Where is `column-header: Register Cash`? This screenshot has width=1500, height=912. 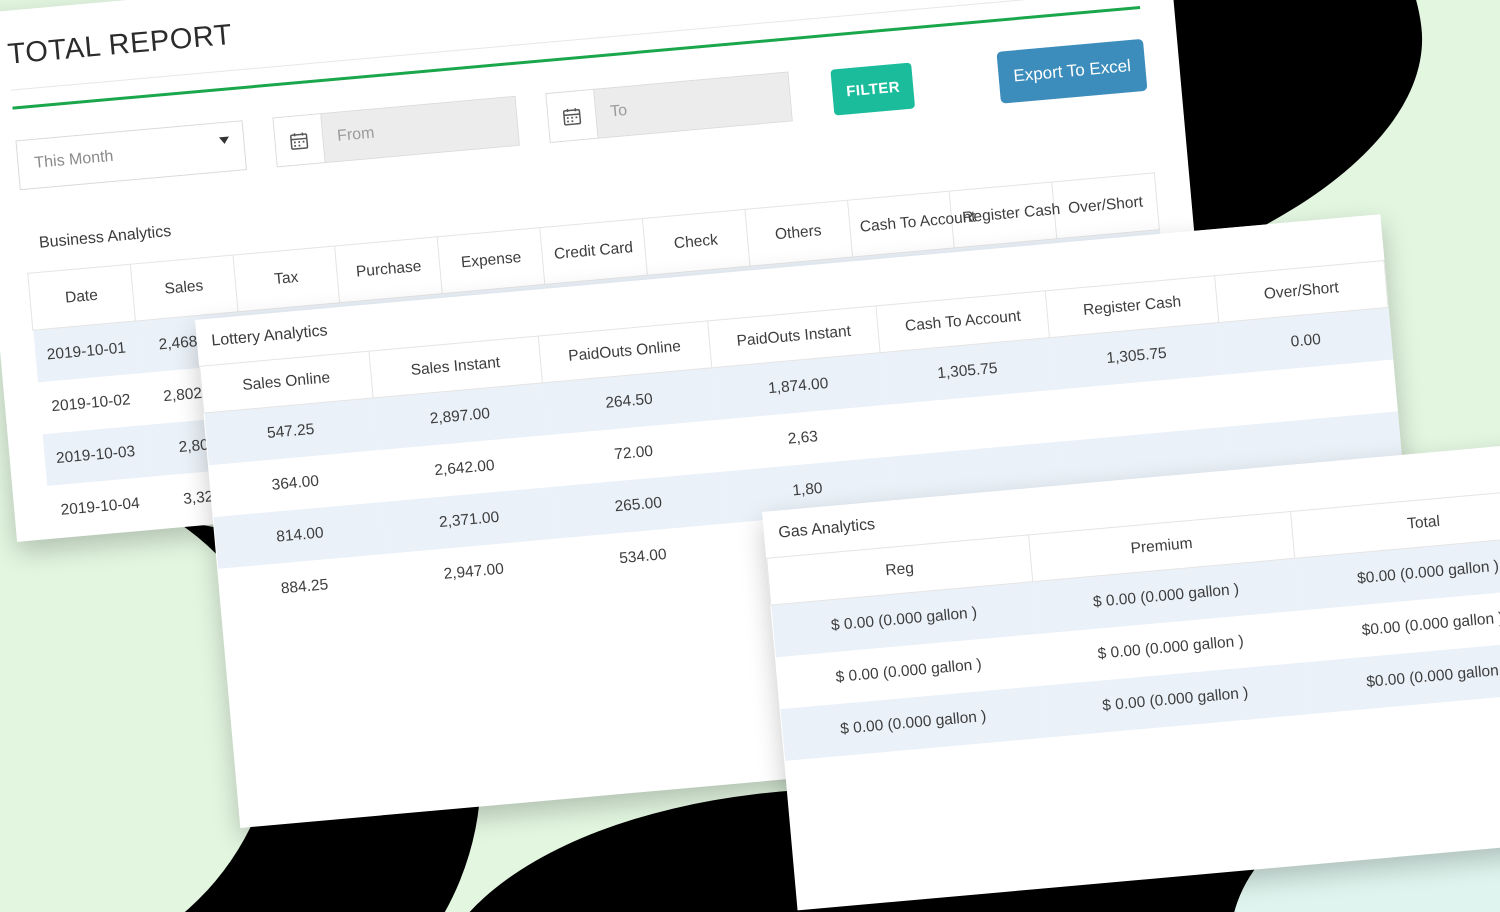
column-header: Register Cash is located at coordinates (1005, 214).